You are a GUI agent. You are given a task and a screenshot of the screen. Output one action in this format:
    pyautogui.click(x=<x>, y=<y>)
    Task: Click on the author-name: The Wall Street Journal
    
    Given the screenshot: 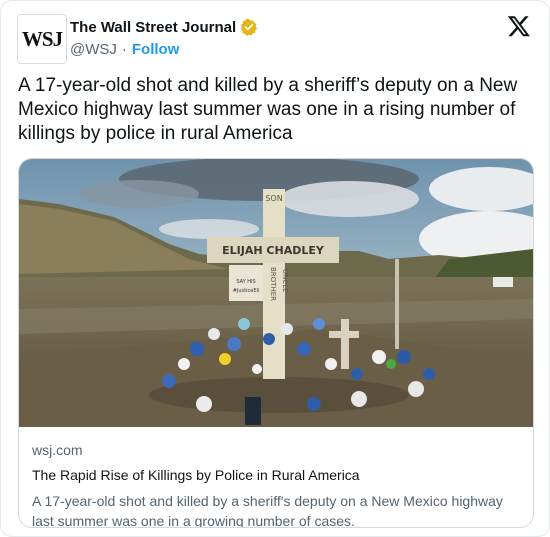 What is the action you would take?
    pyautogui.click(x=153, y=27)
    